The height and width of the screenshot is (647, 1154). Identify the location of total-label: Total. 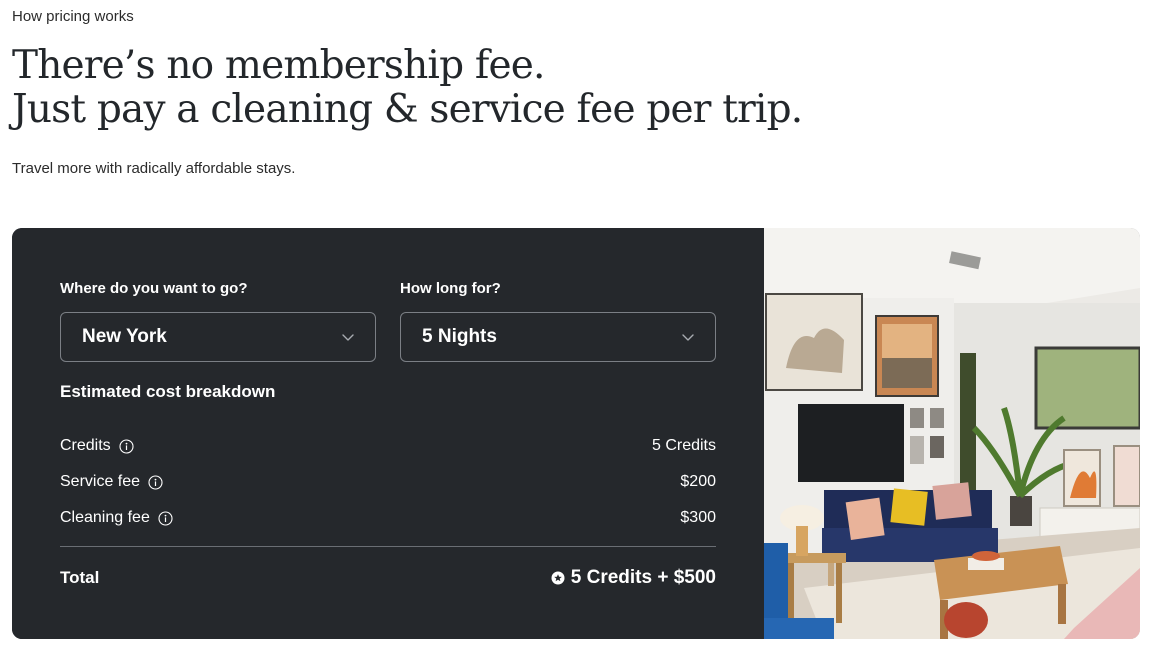
(80, 577).